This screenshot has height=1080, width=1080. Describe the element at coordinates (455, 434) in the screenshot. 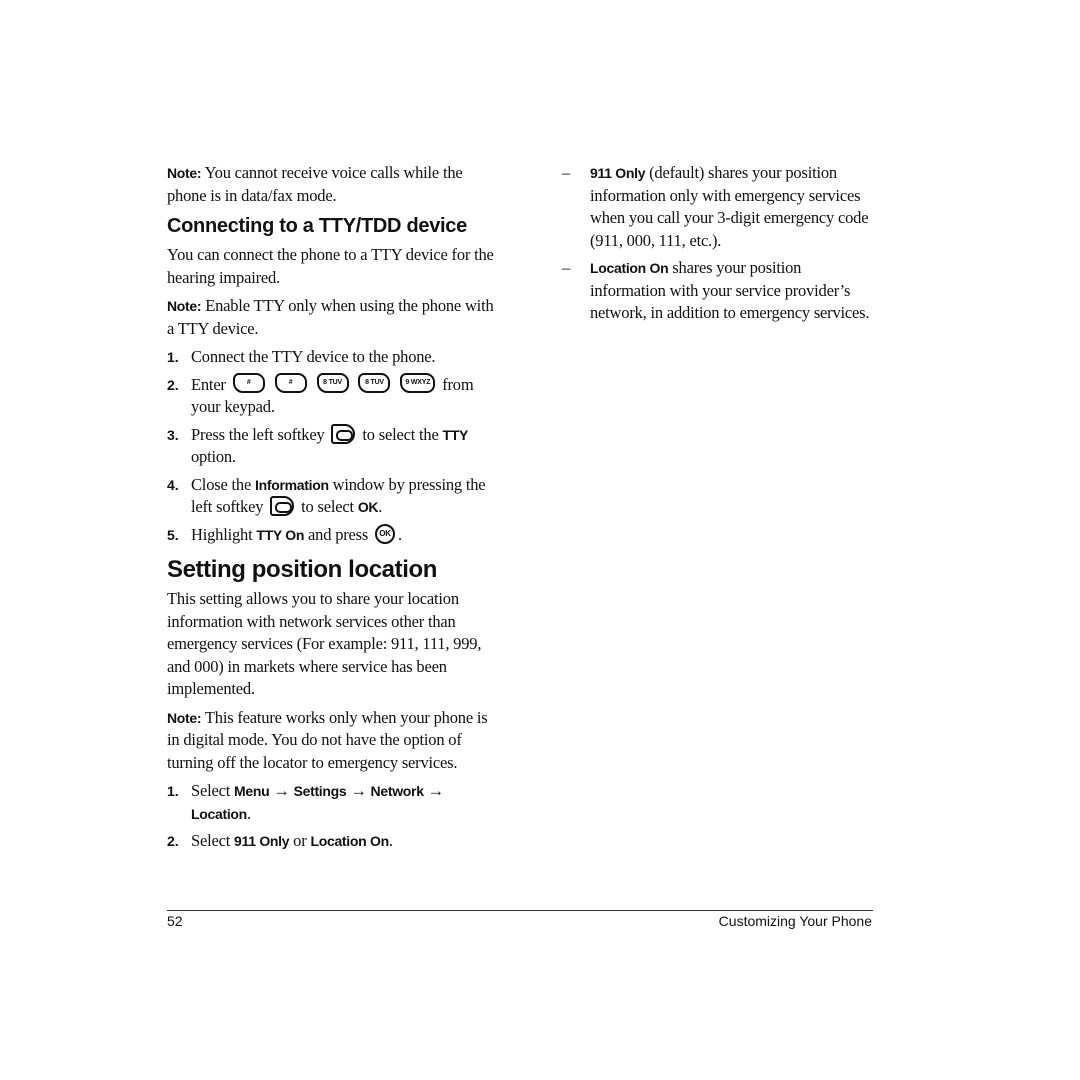

I see `menu-option-tty: TTY` at that location.